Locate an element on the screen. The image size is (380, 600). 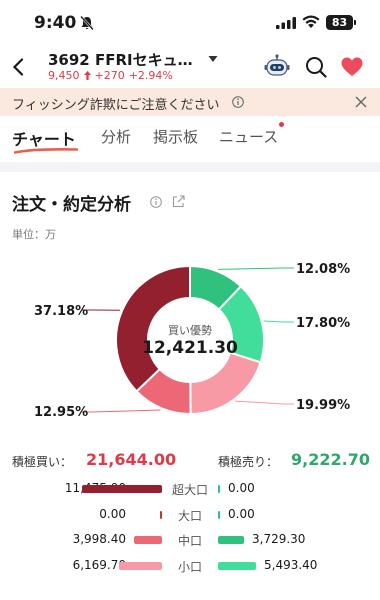
donut-pct-label-2: 17.80% is located at coordinates (323, 323).